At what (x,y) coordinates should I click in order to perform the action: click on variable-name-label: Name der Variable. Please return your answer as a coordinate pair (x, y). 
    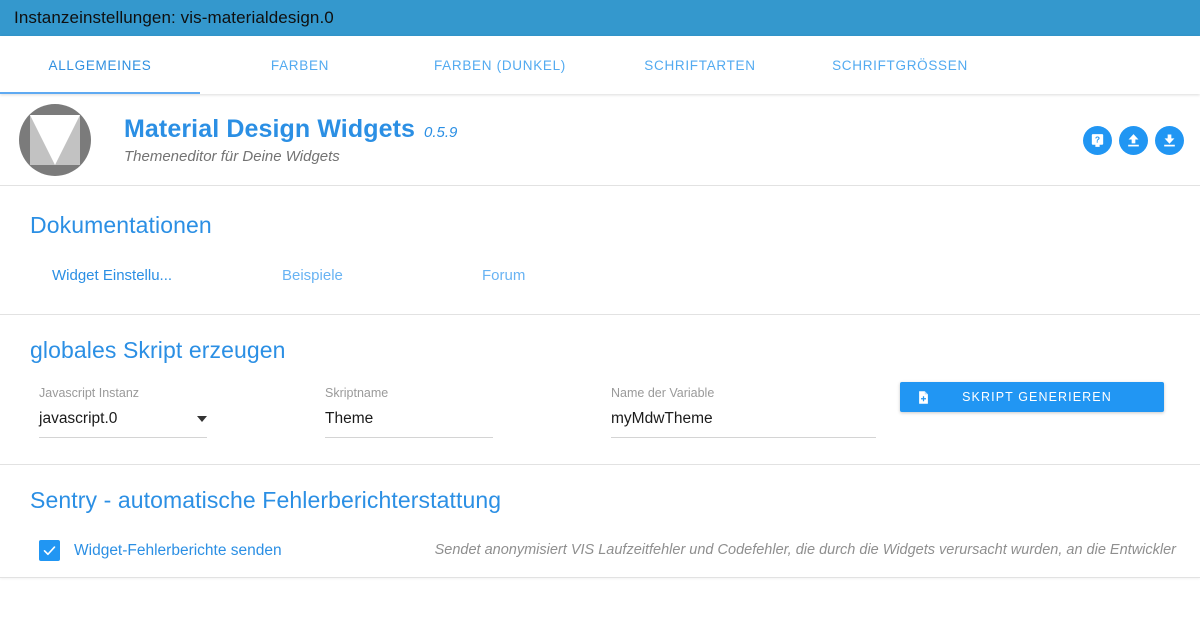
    Looking at the image, I should click on (663, 393).